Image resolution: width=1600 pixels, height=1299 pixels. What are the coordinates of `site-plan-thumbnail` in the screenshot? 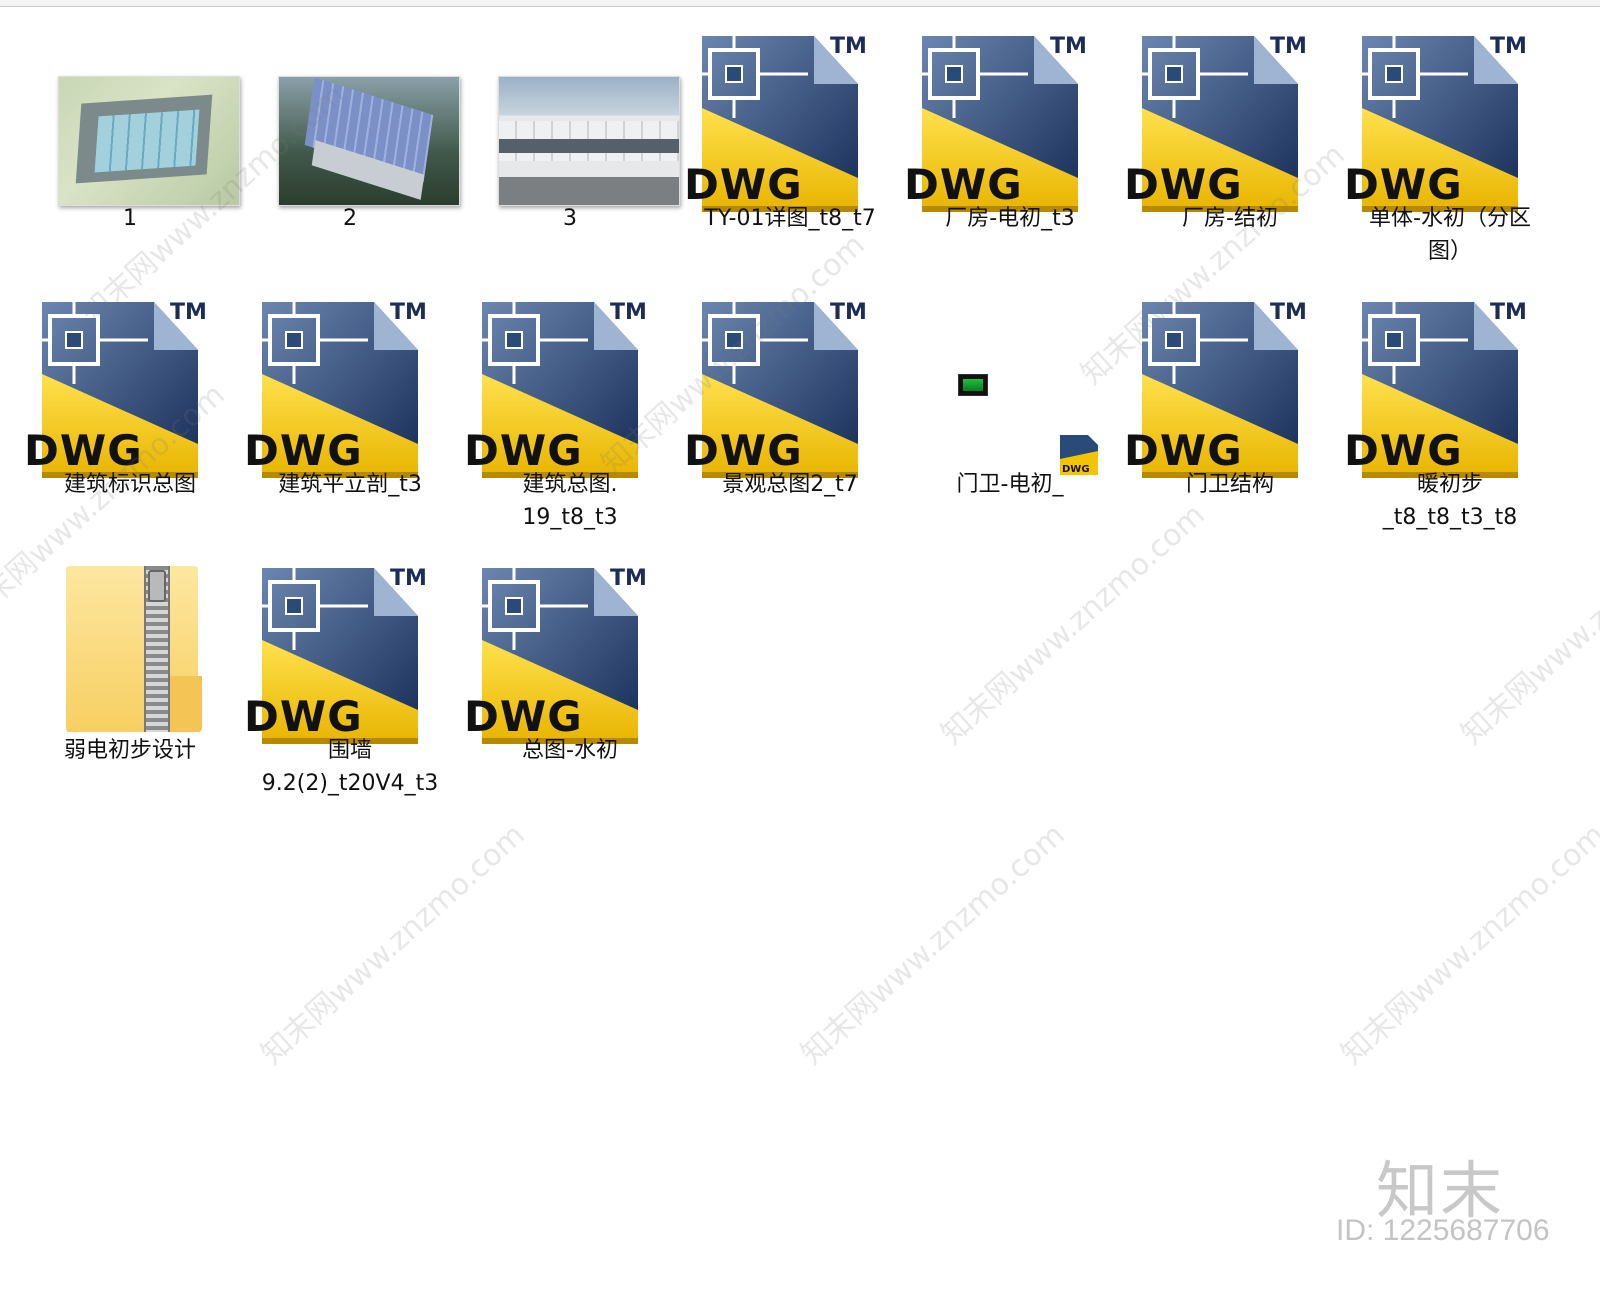 It's located at (149, 141).